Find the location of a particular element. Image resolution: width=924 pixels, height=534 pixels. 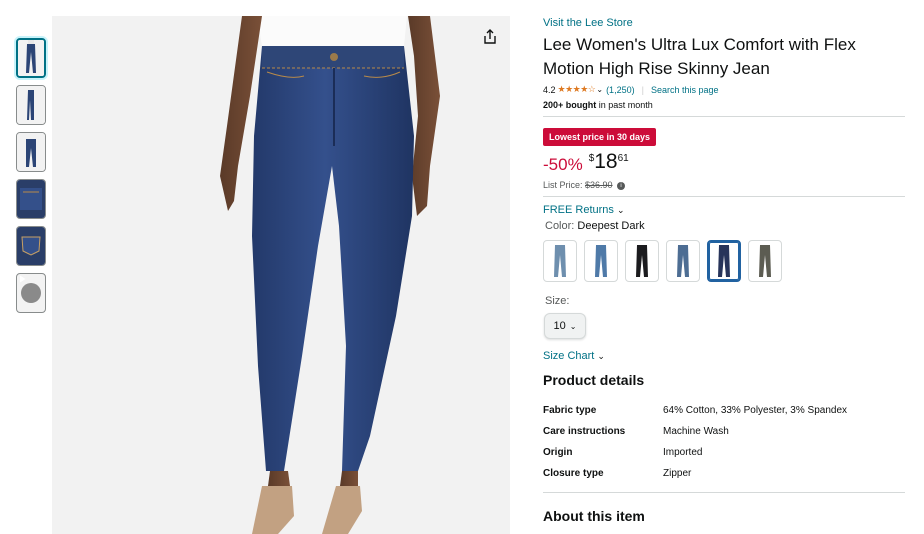

thumbnail-back is located at coordinates (31, 152).